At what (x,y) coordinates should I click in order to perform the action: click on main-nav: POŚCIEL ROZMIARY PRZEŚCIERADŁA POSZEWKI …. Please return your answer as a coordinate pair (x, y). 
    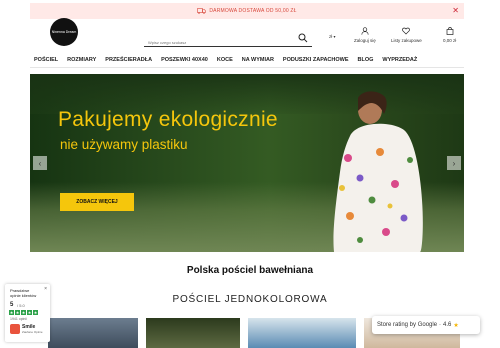
    Looking at the image, I should click on (226, 60).